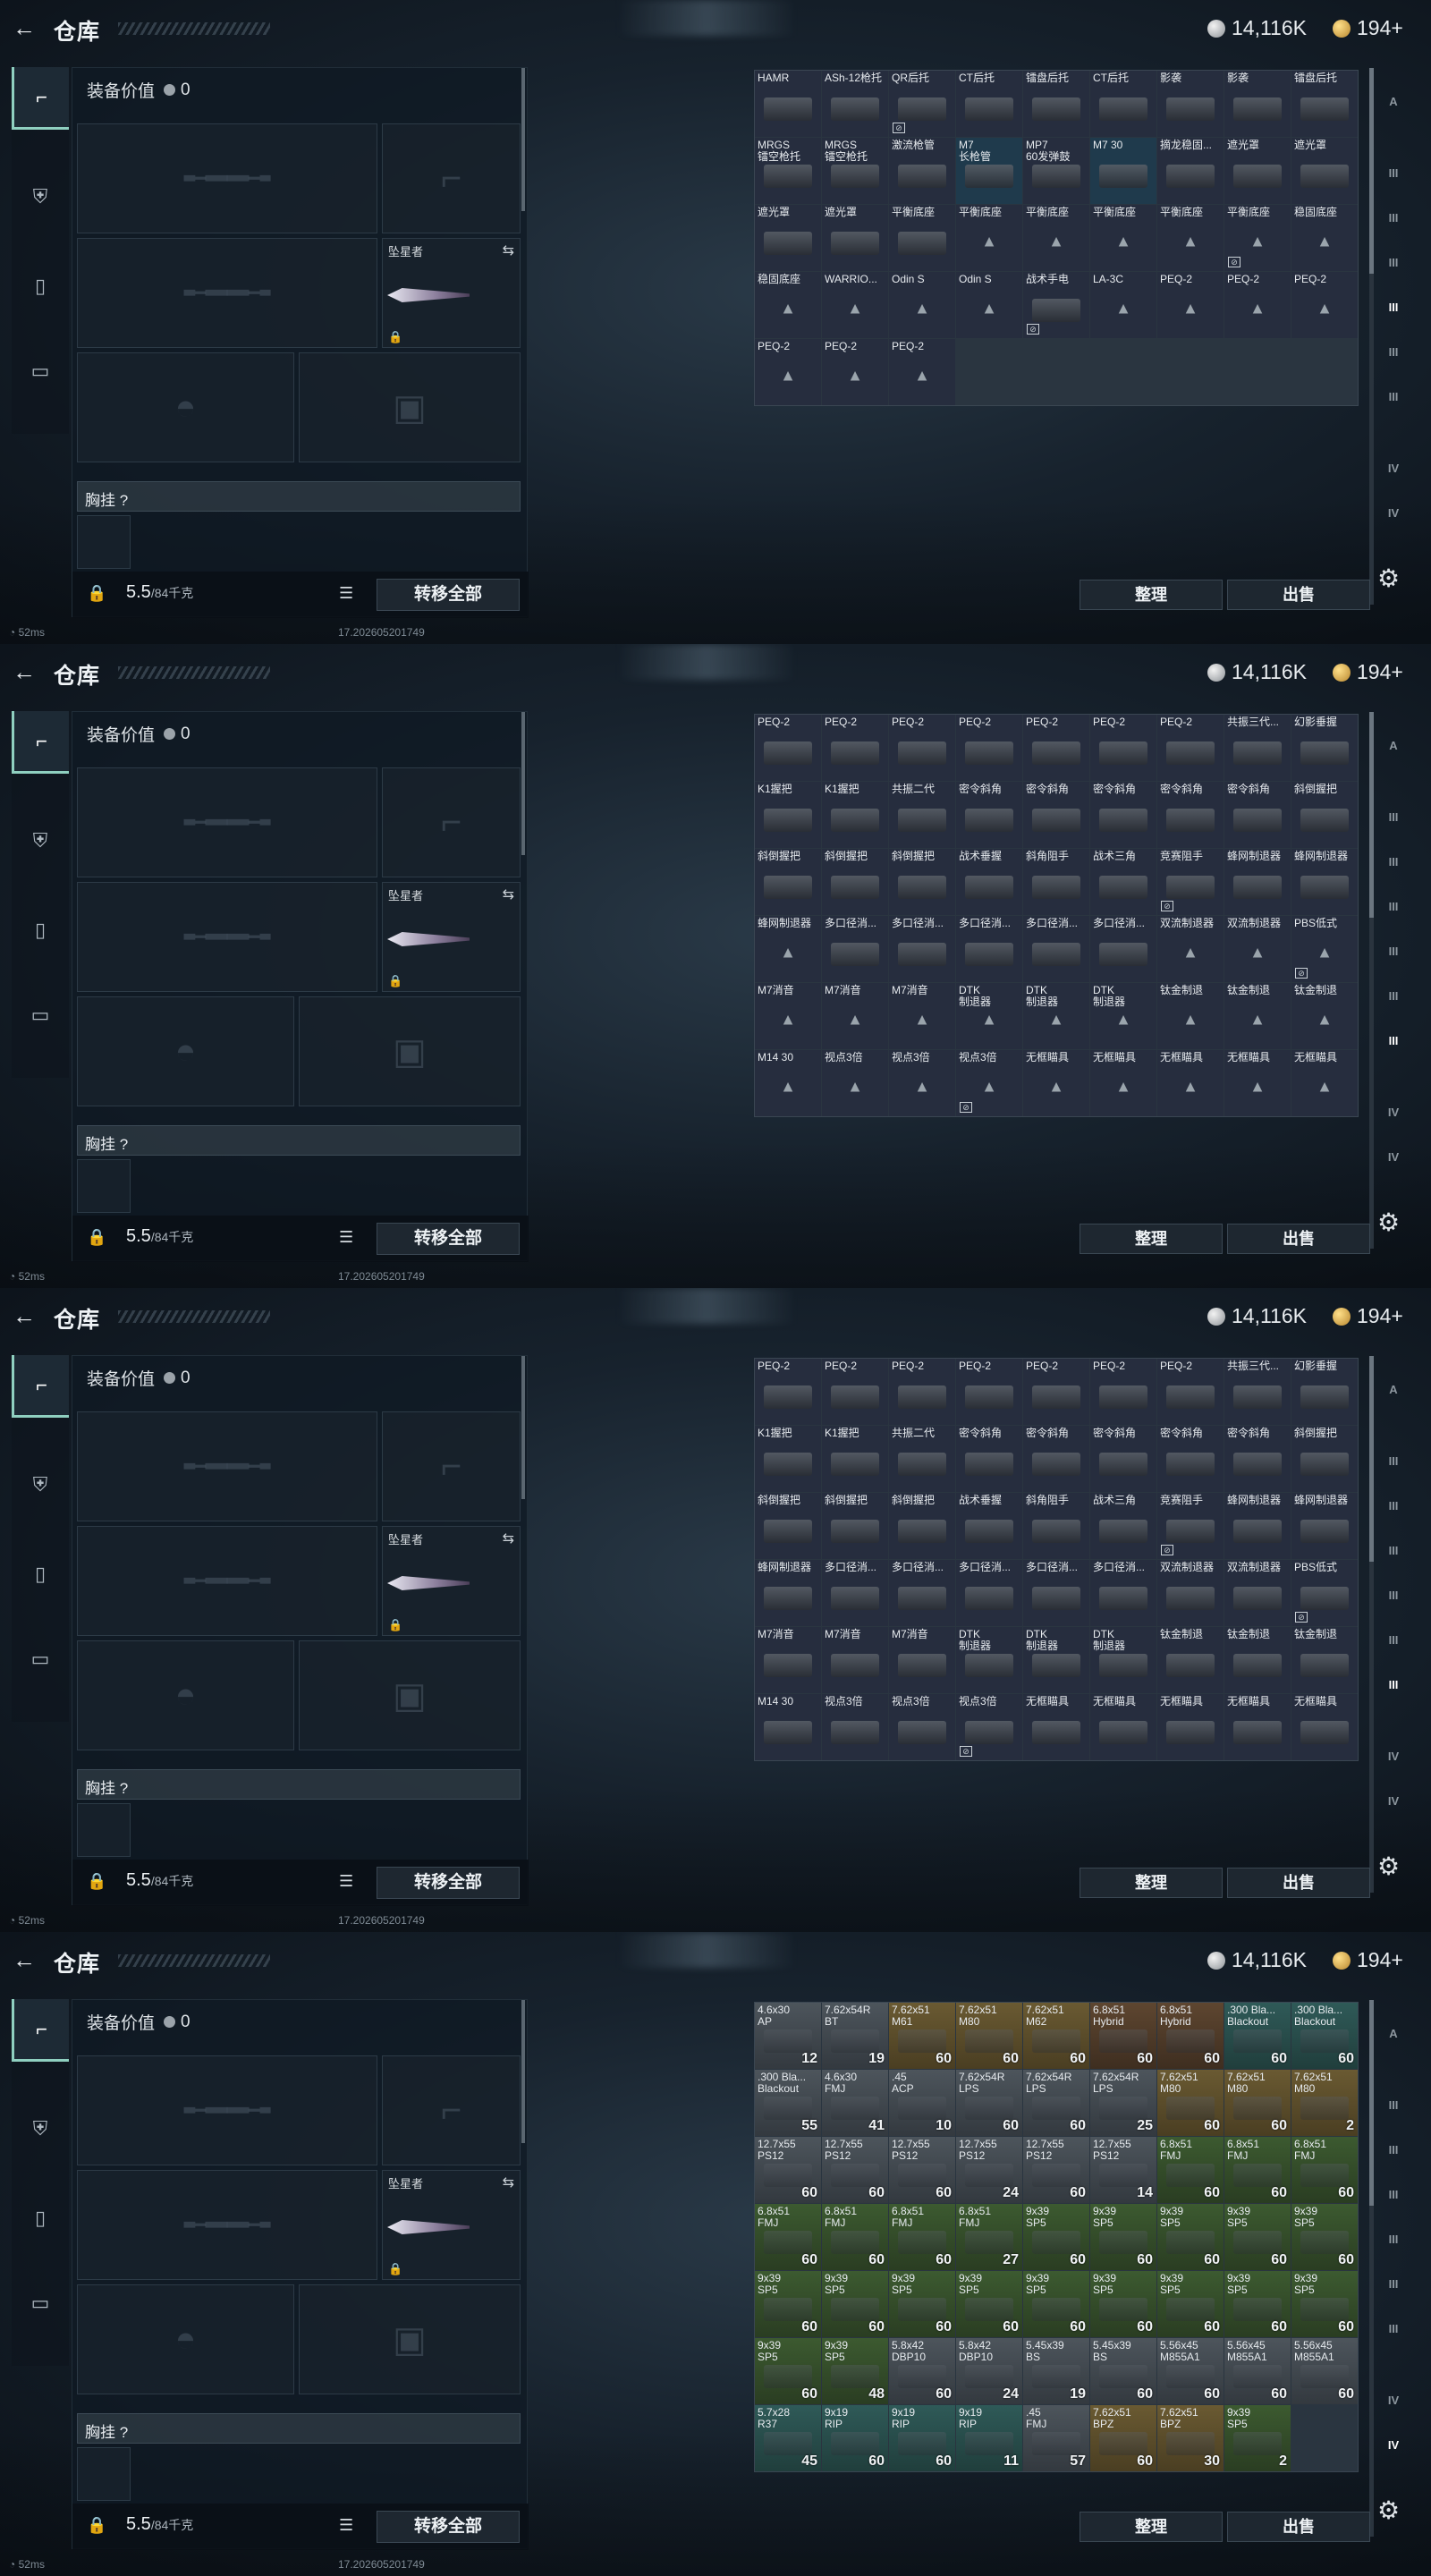 This screenshot has height=2576, width=1431. I want to click on warehouse-item: DTK 制退器 ▲, so click(989, 1016).